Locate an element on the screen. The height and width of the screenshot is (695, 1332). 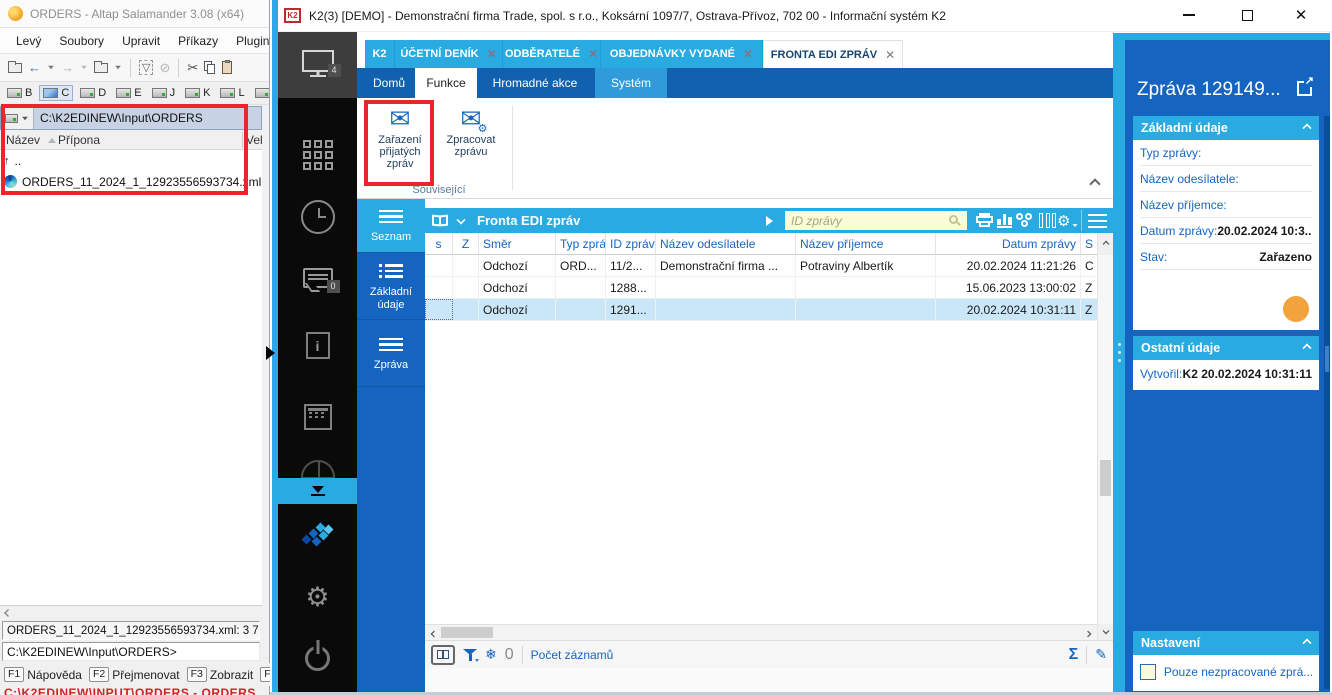
view-tab-seznam: Seznam is located at coordinates (391, 226).